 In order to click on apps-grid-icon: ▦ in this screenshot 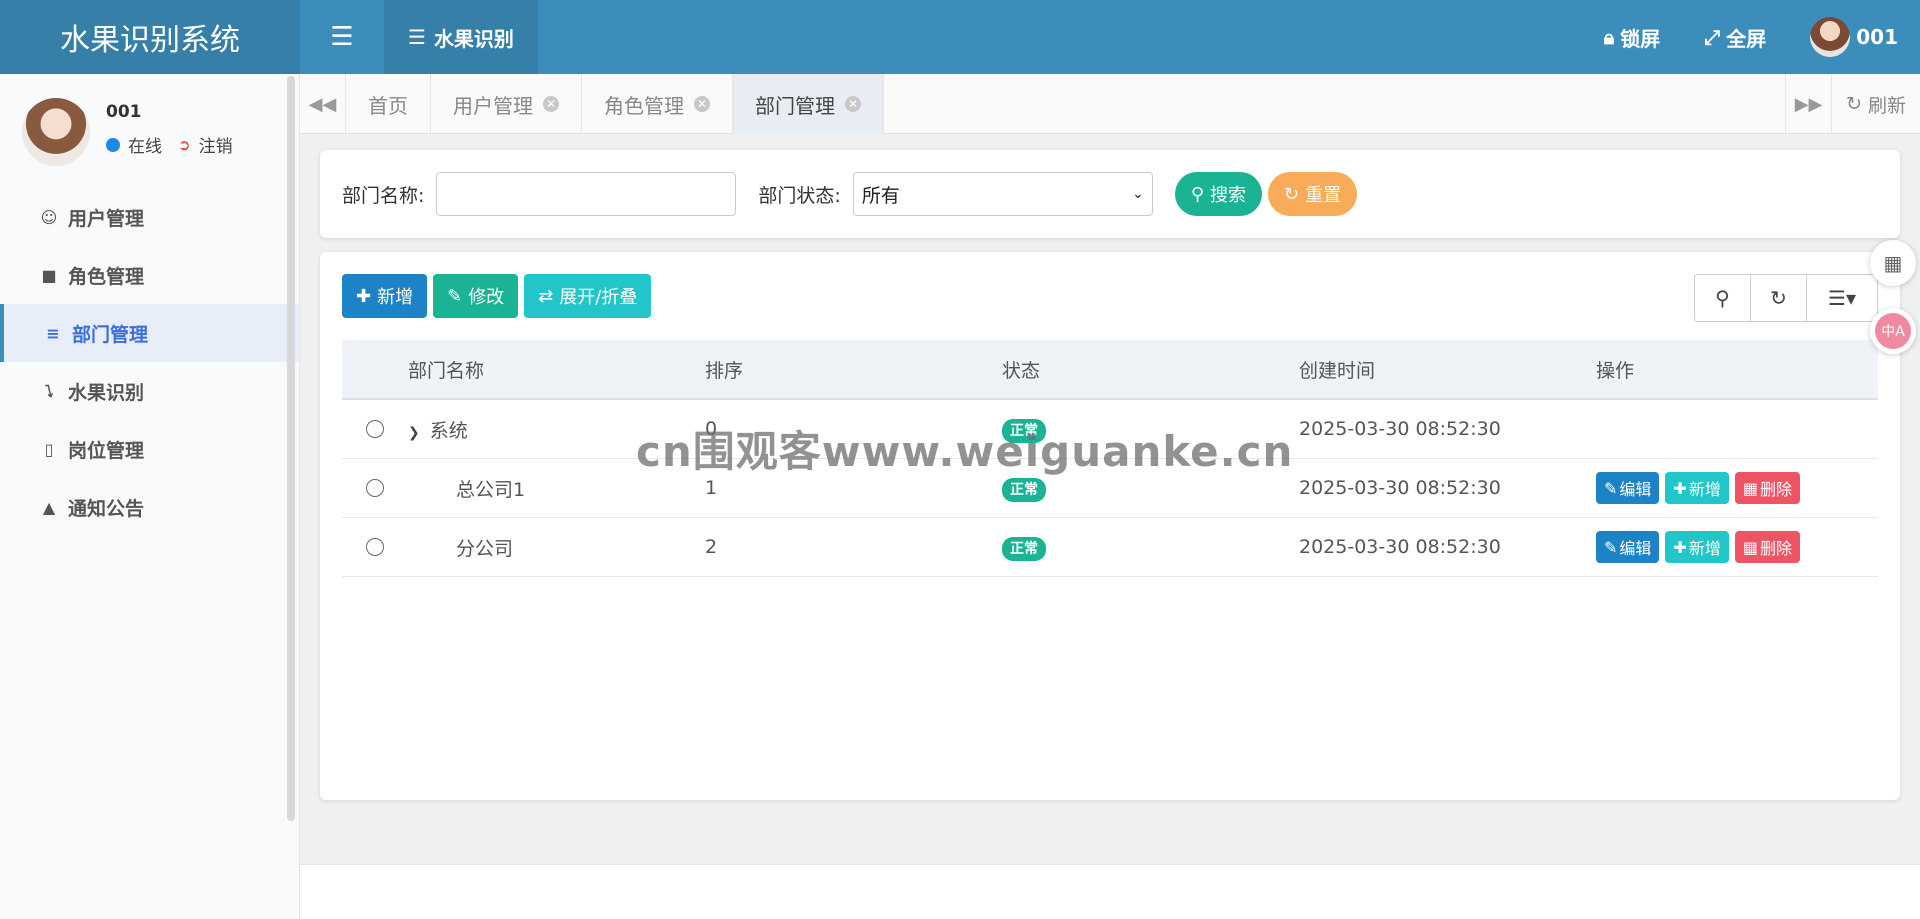, I will do `click(1893, 263)`.